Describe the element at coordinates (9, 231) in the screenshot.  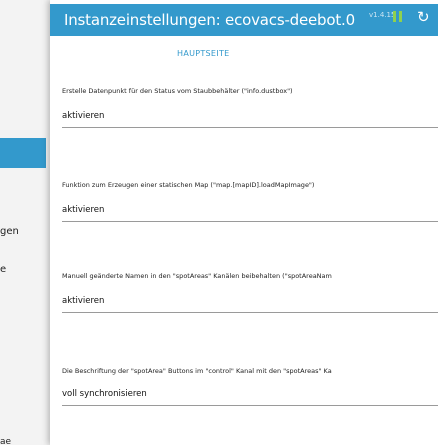
I see `background-menu-text: gen` at that location.